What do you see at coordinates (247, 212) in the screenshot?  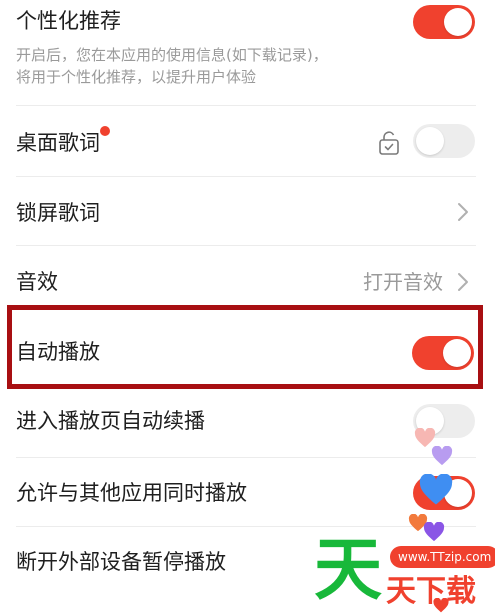 I see `setting-row-lockscreen-lyrics: 锁屏歌词` at bounding box center [247, 212].